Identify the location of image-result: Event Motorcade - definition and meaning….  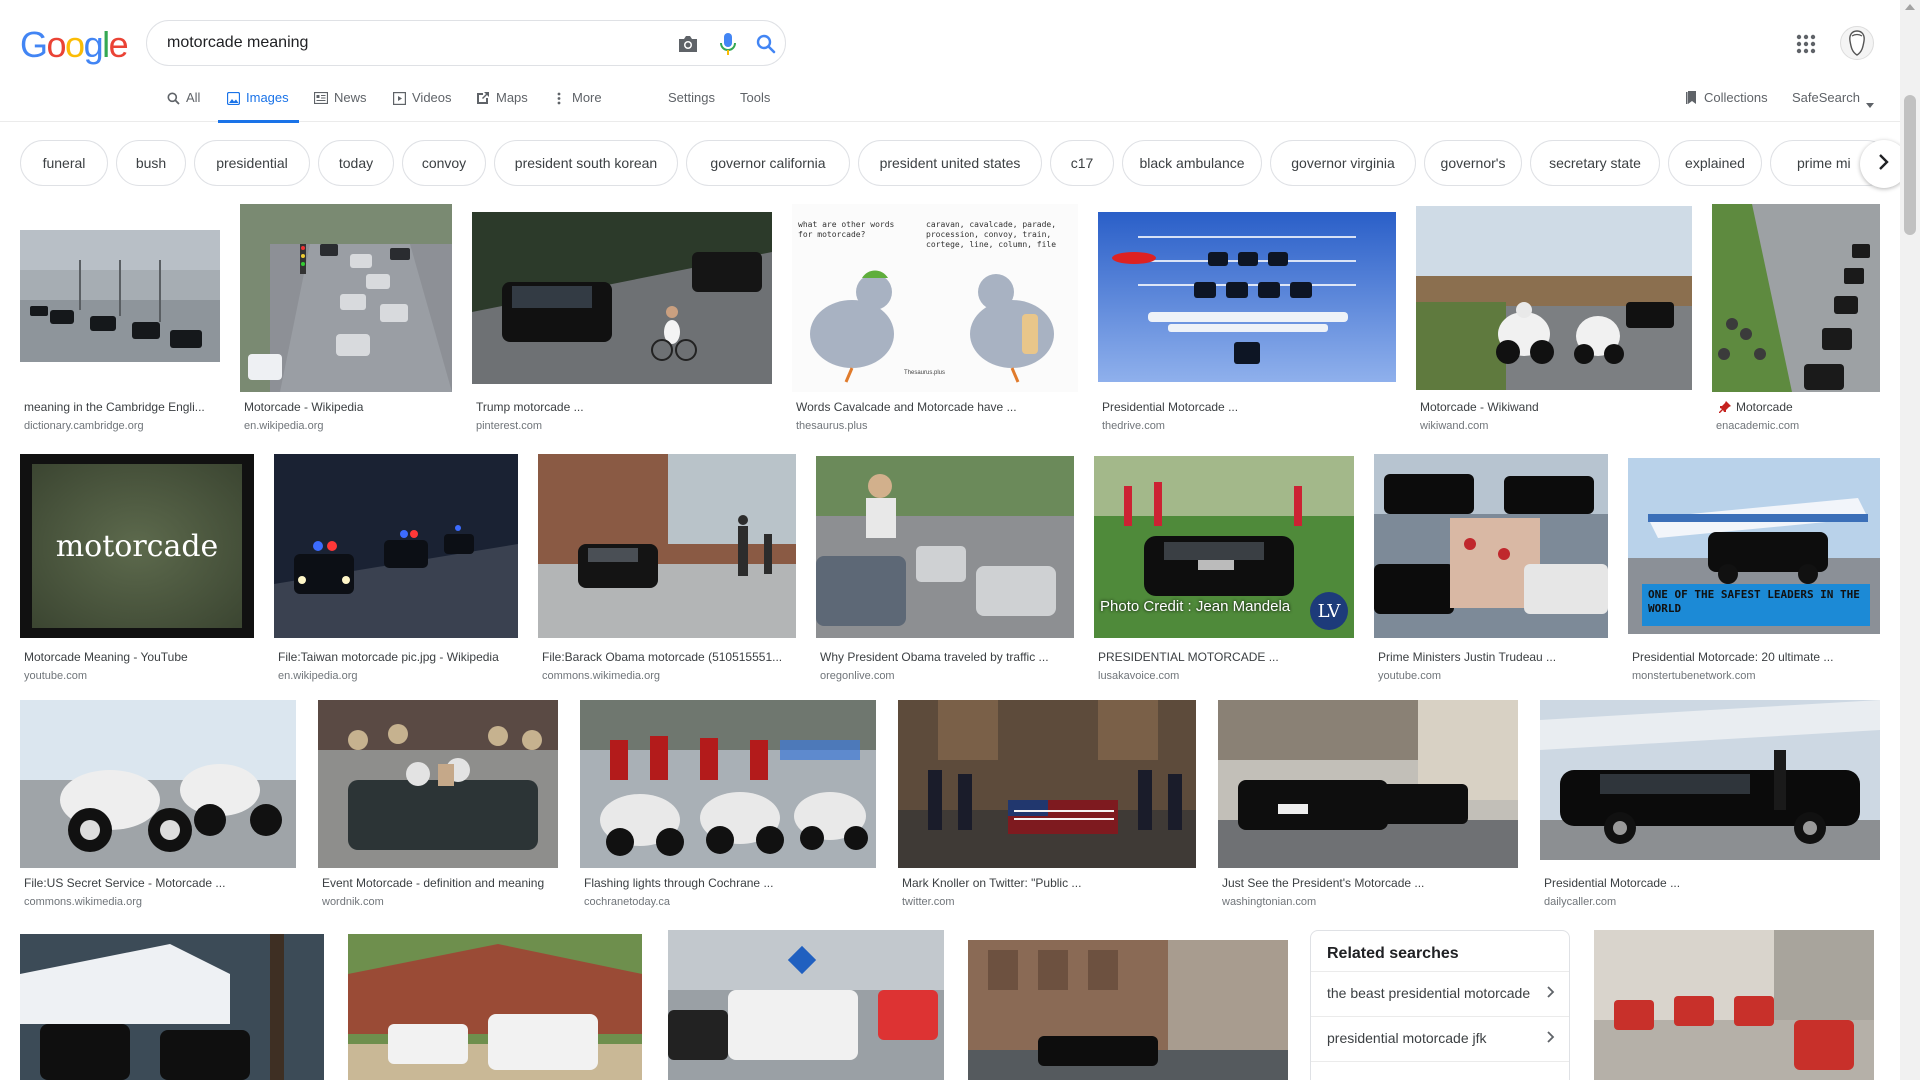
(438, 807).